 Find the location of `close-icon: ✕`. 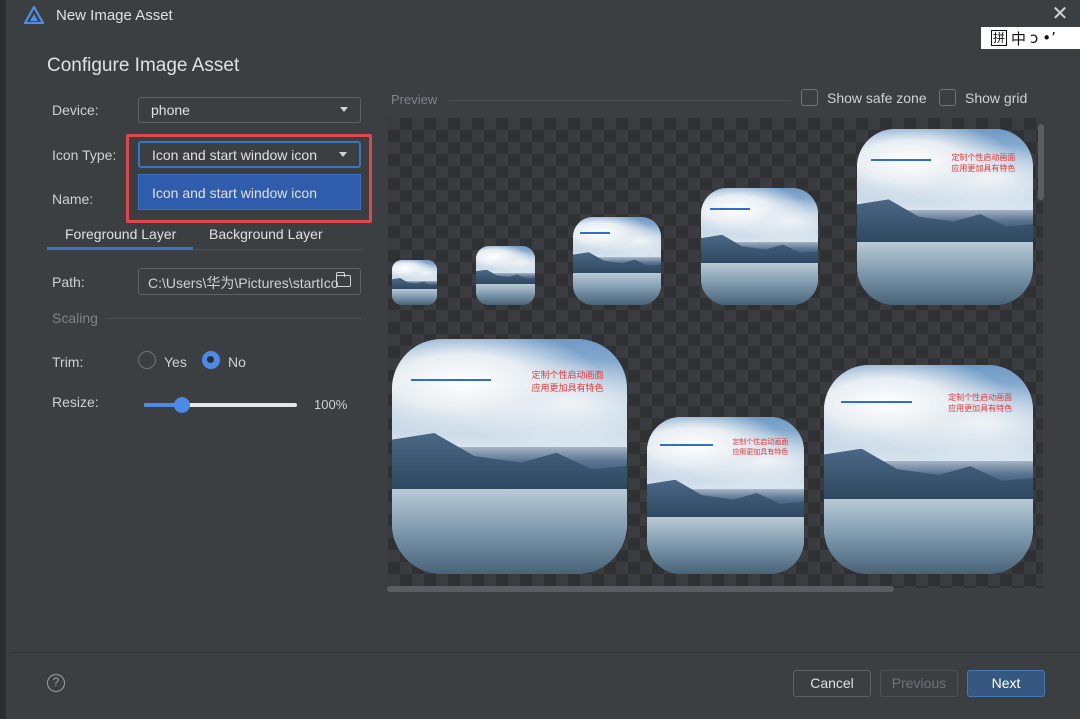

close-icon: ✕ is located at coordinates (1060, 14).